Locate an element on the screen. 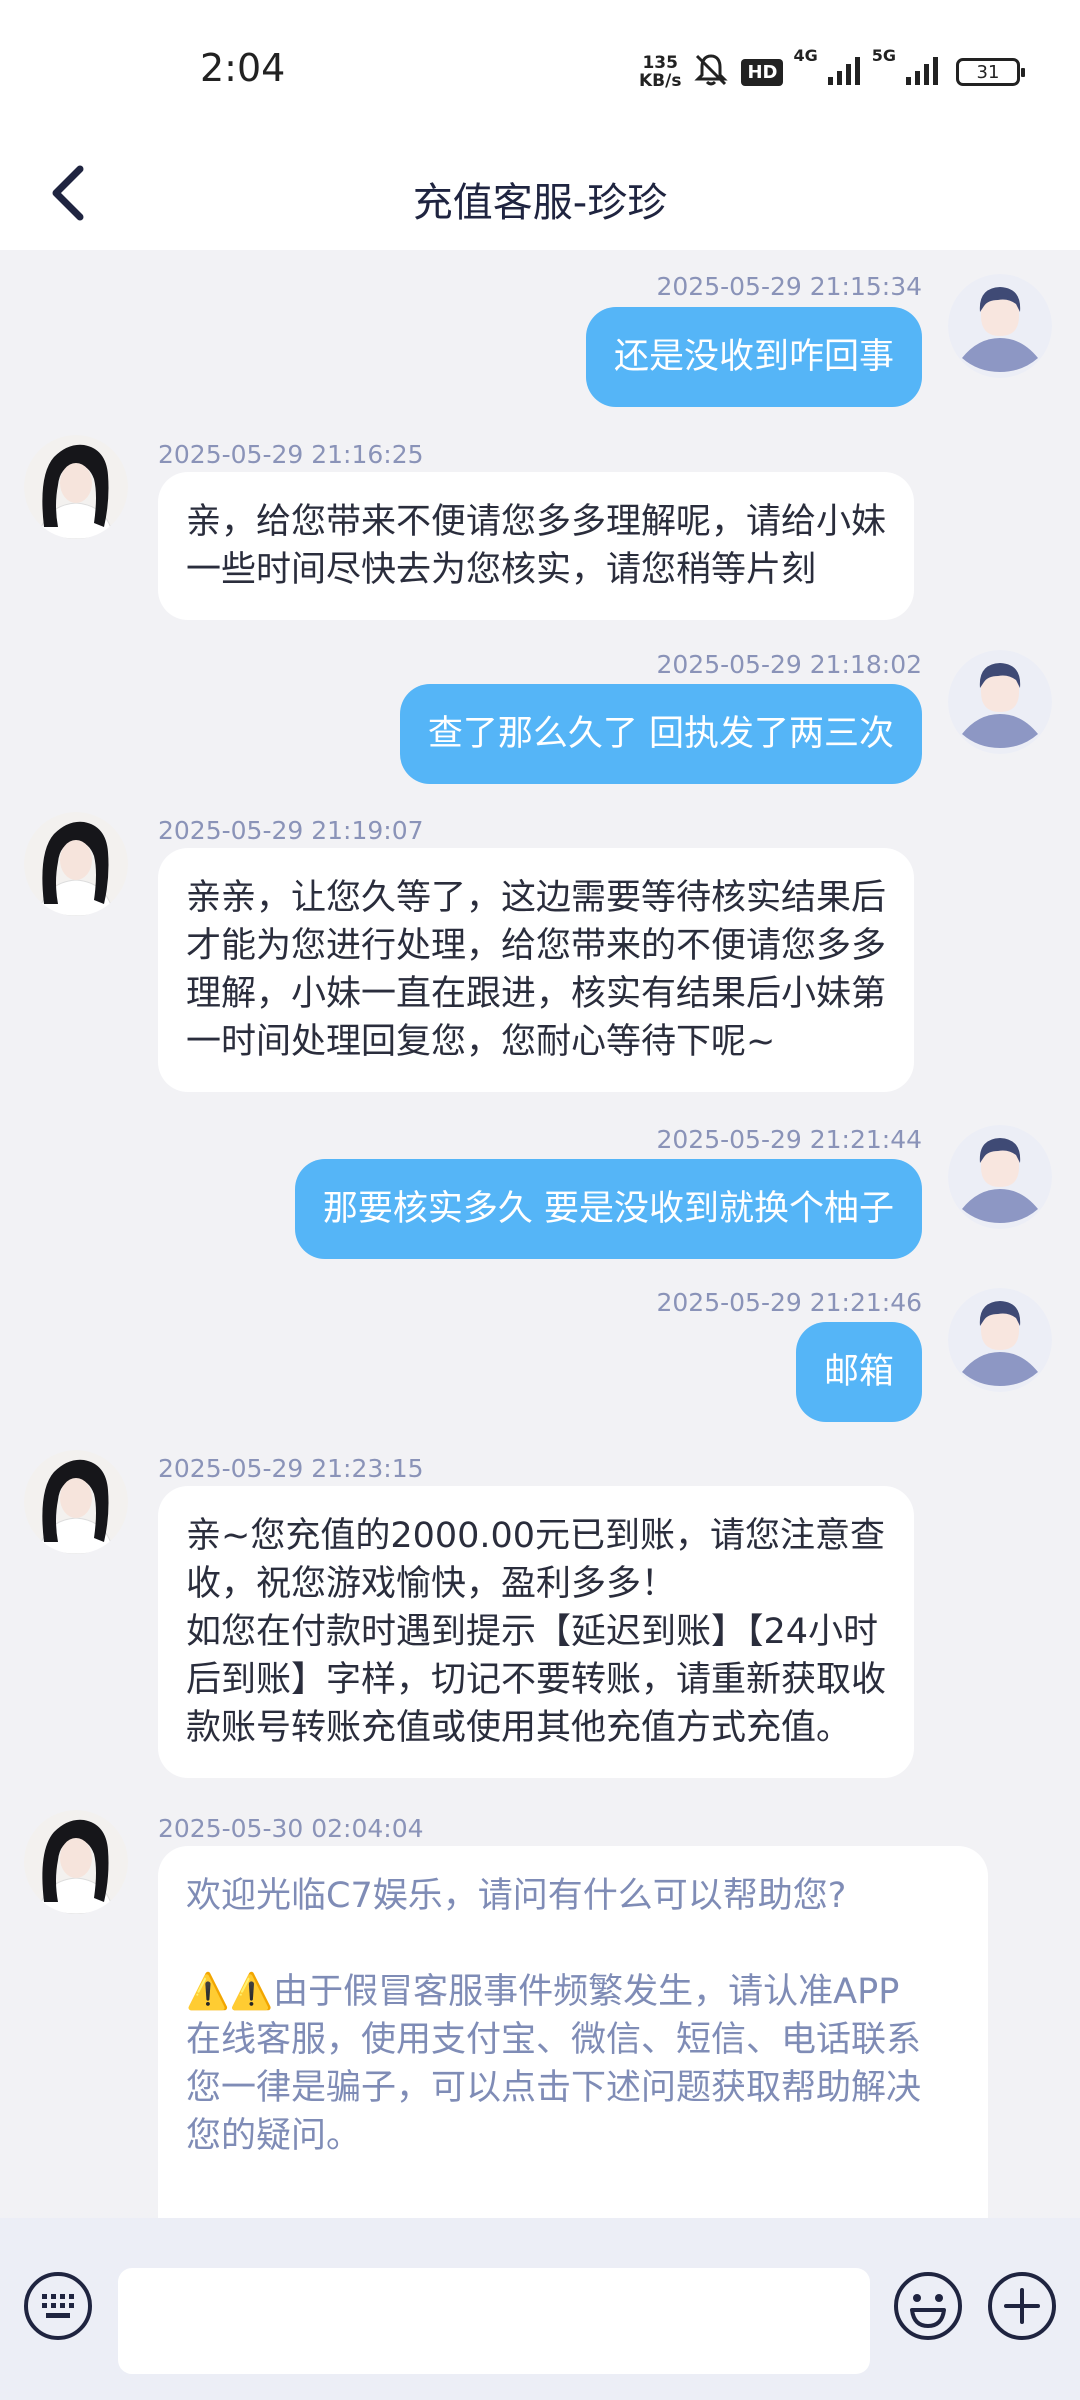 This screenshot has width=1080, height=2400. message-timestamp: 2025-05-29 21:15:34 is located at coordinates (789, 286).